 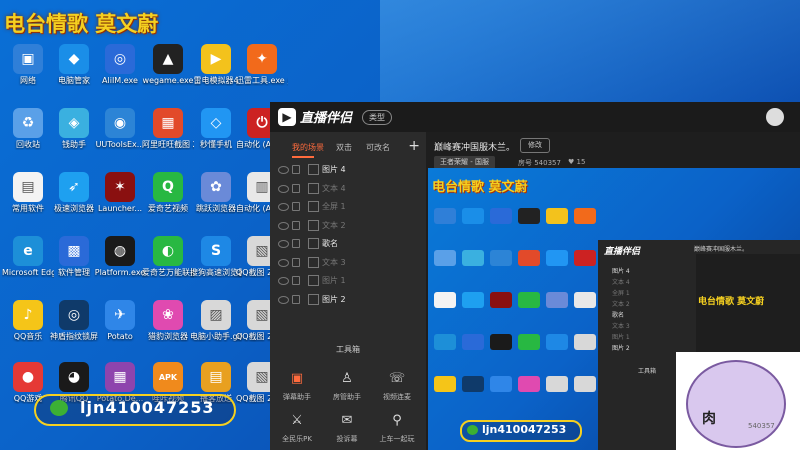 I want to click on desktop-icon: ▩ 软件管理, so click(x=74, y=257).